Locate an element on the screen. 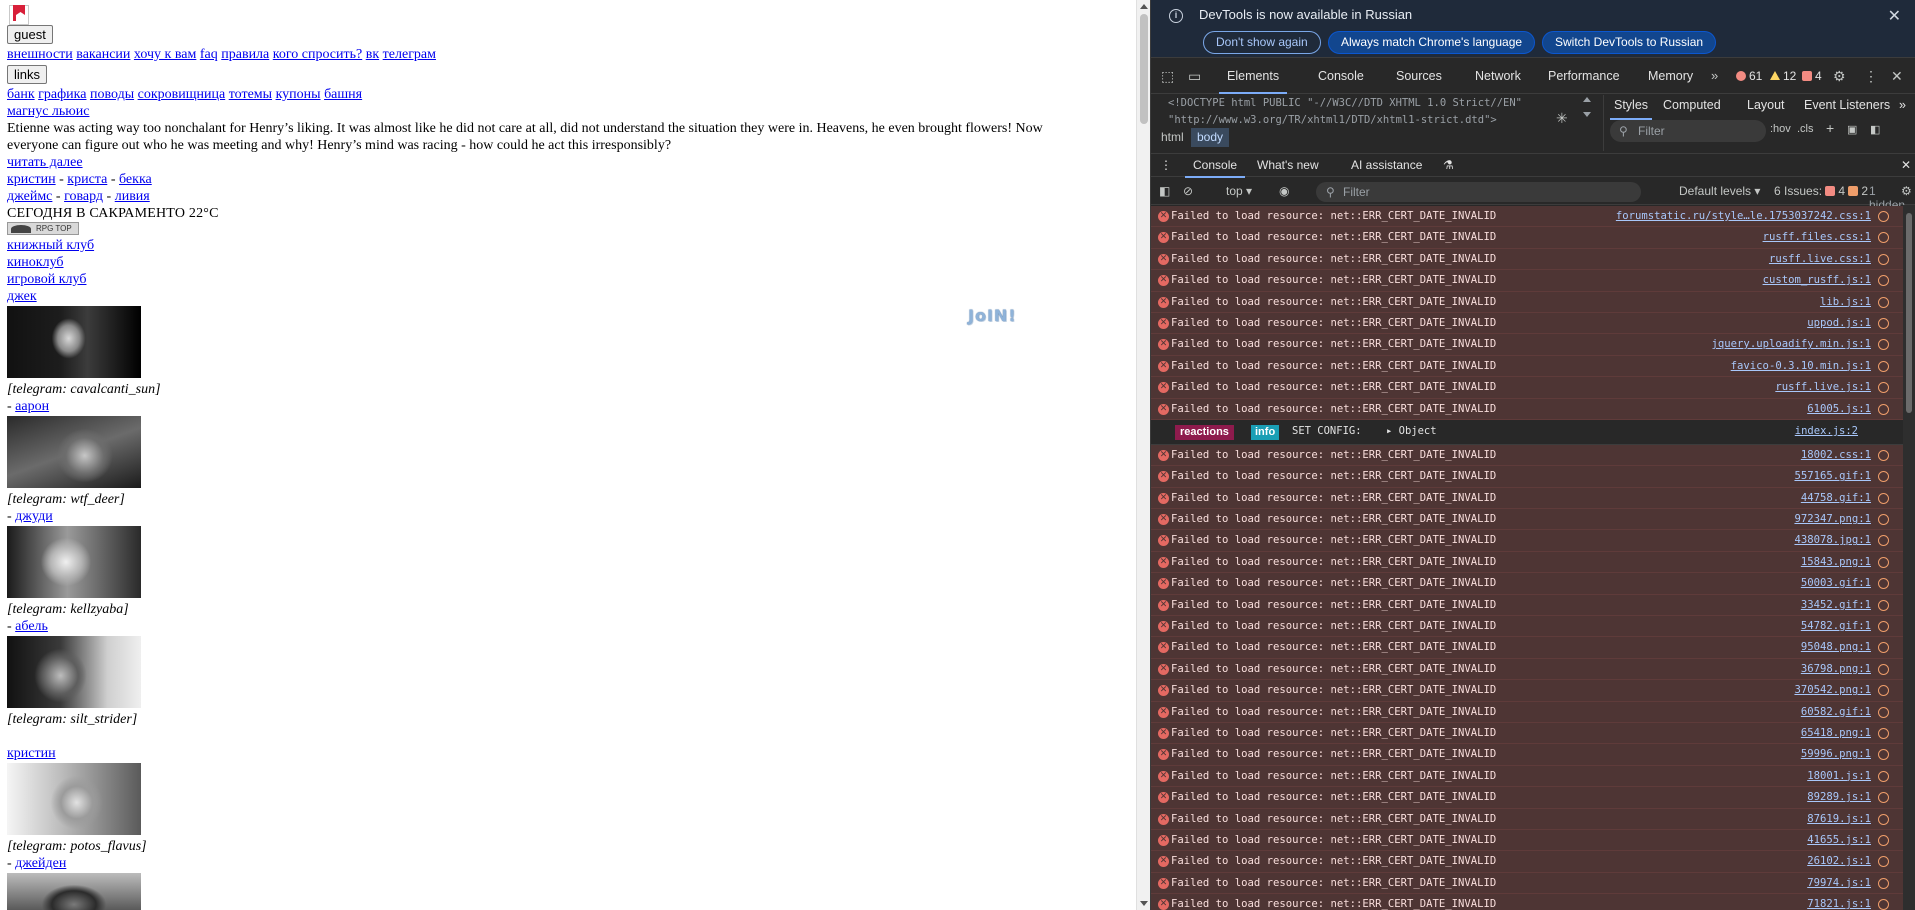 This screenshot has height=910, width=1915. dont-show-again-button: Don't show again is located at coordinates (1262, 42).